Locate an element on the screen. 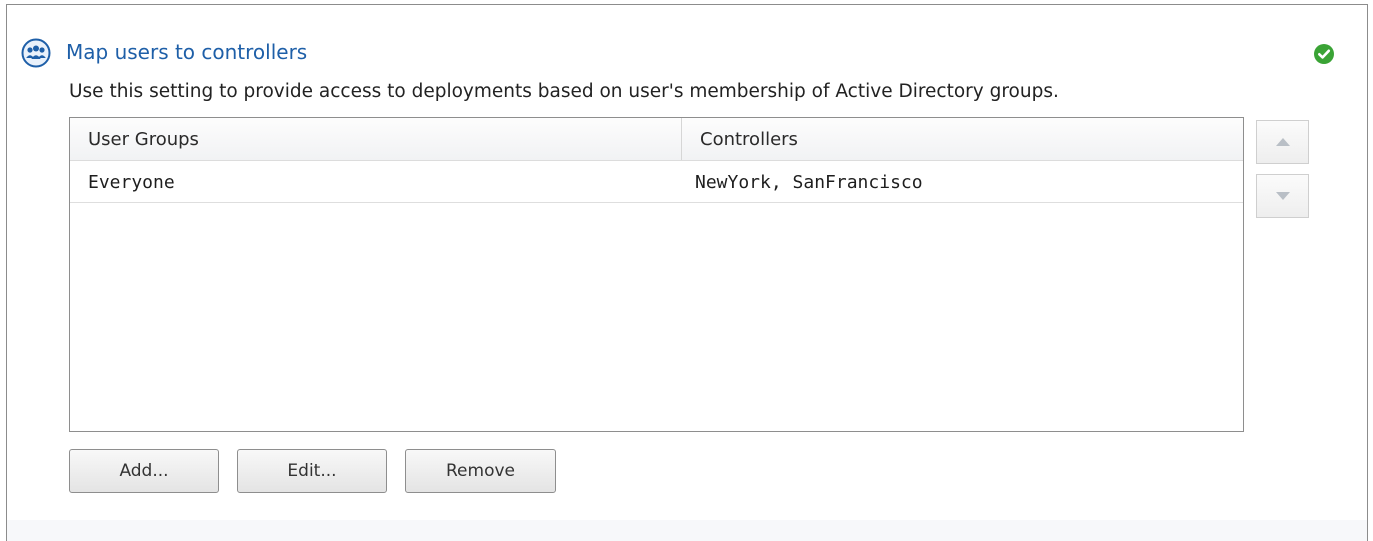 This screenshot has width=1373, height=541. triangle-up-icon is located at coordinates (1282, 142).